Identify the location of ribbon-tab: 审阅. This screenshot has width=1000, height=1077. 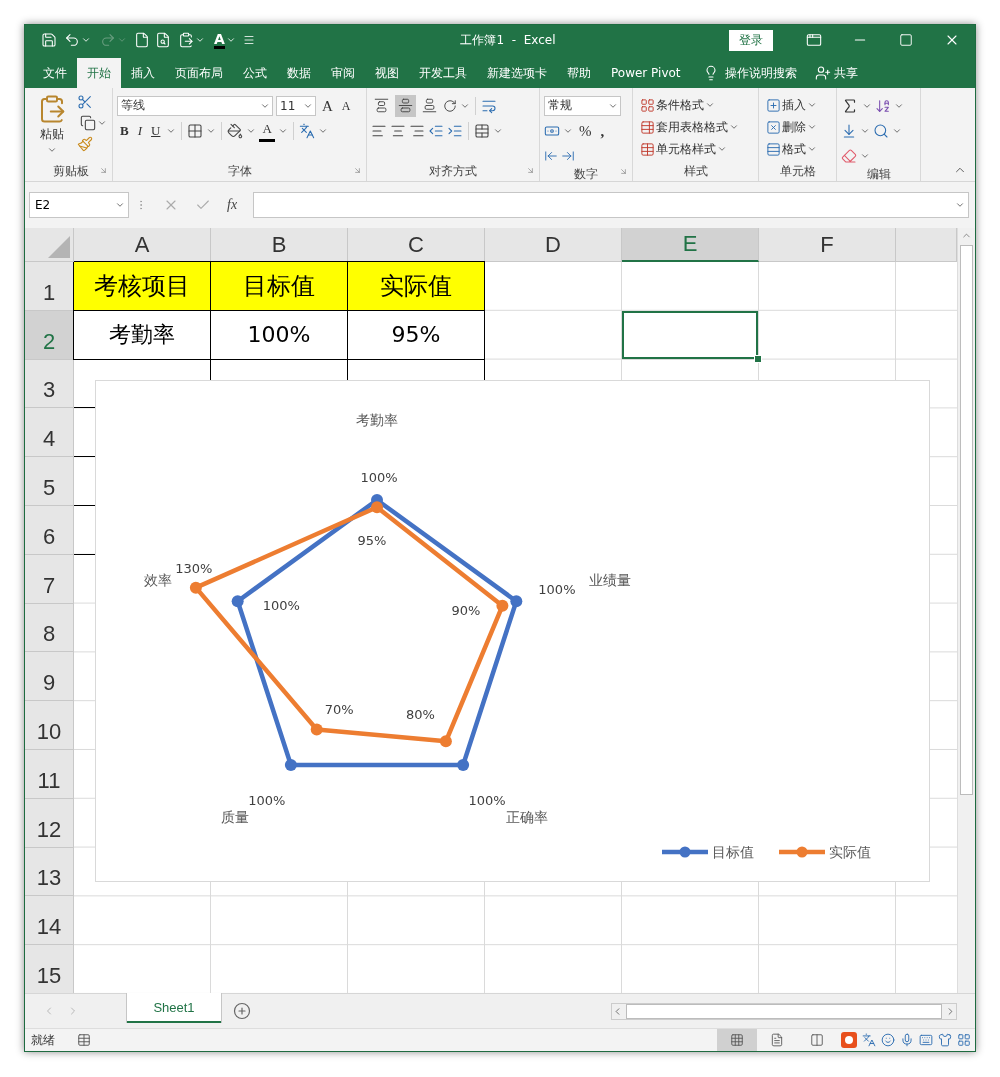
(343, 73).